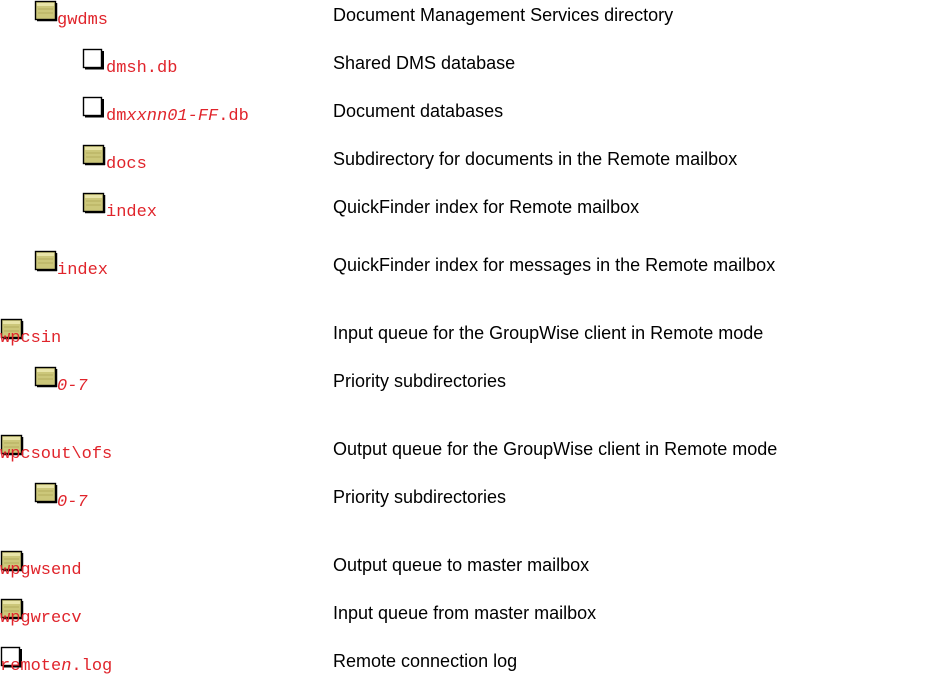 This screenshot has height=685, width=927. I want to click on entry-name-part: wpcsout\ofs, so click(56, 454).